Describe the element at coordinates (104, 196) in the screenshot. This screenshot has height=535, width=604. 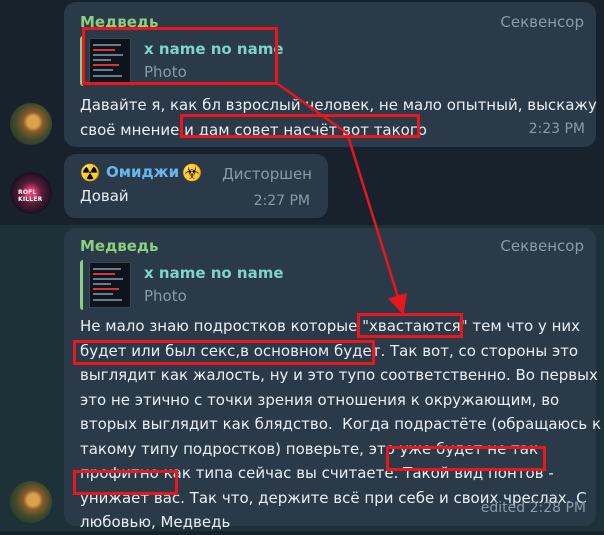
I see `message-text: Довай` at that location.